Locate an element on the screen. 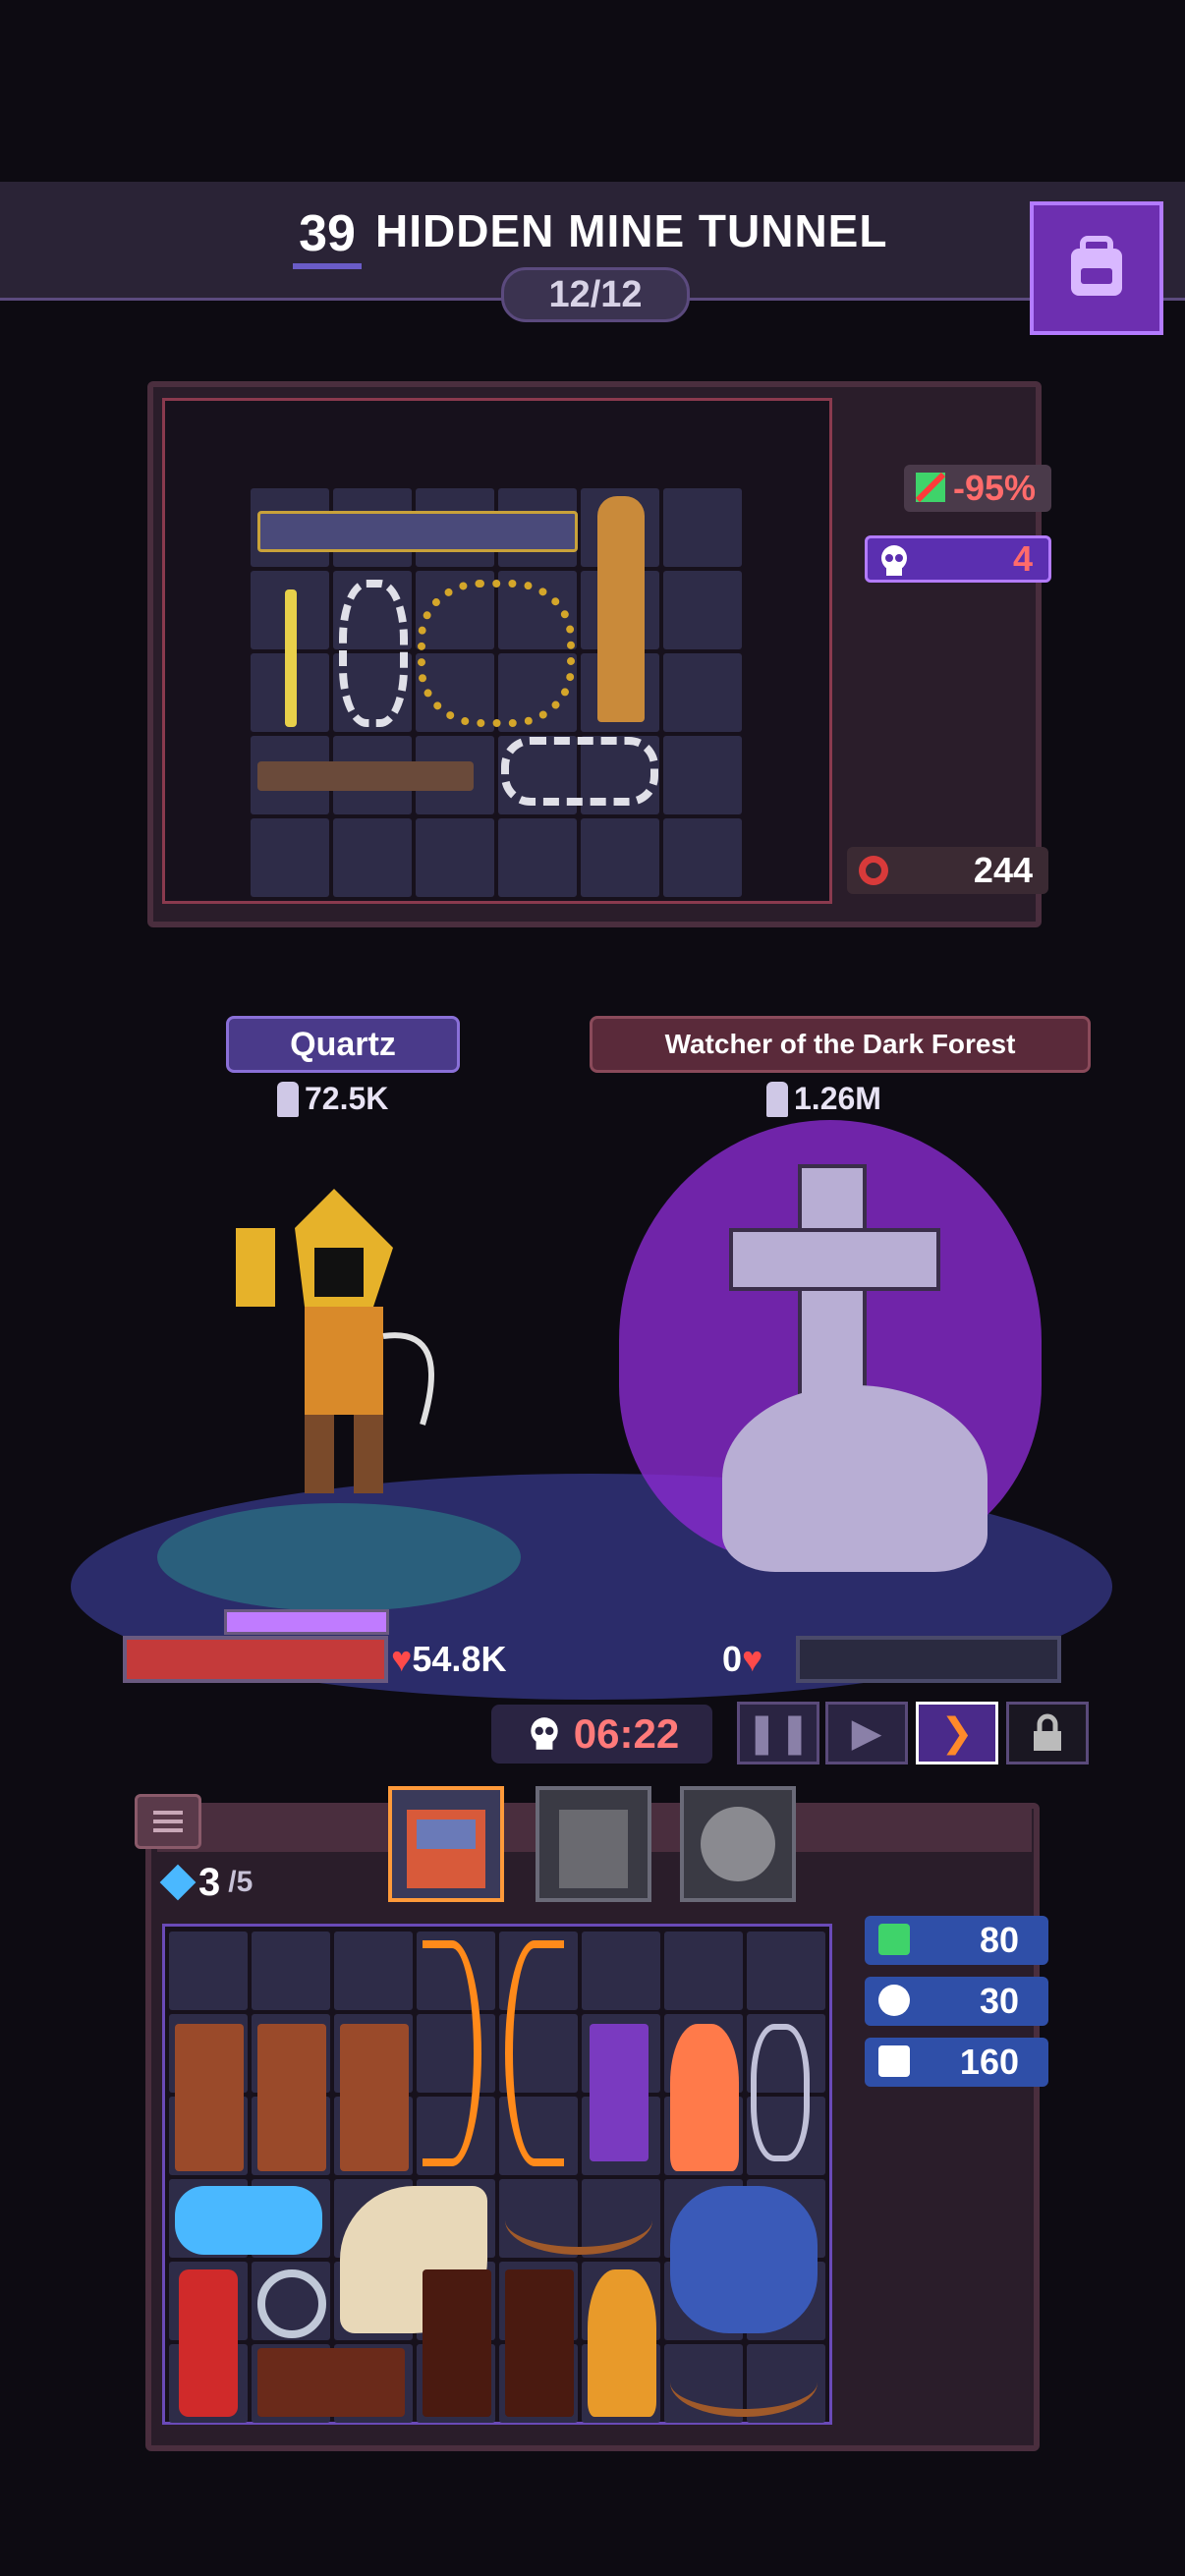  card-icon is located at coordinates (894, 1939).